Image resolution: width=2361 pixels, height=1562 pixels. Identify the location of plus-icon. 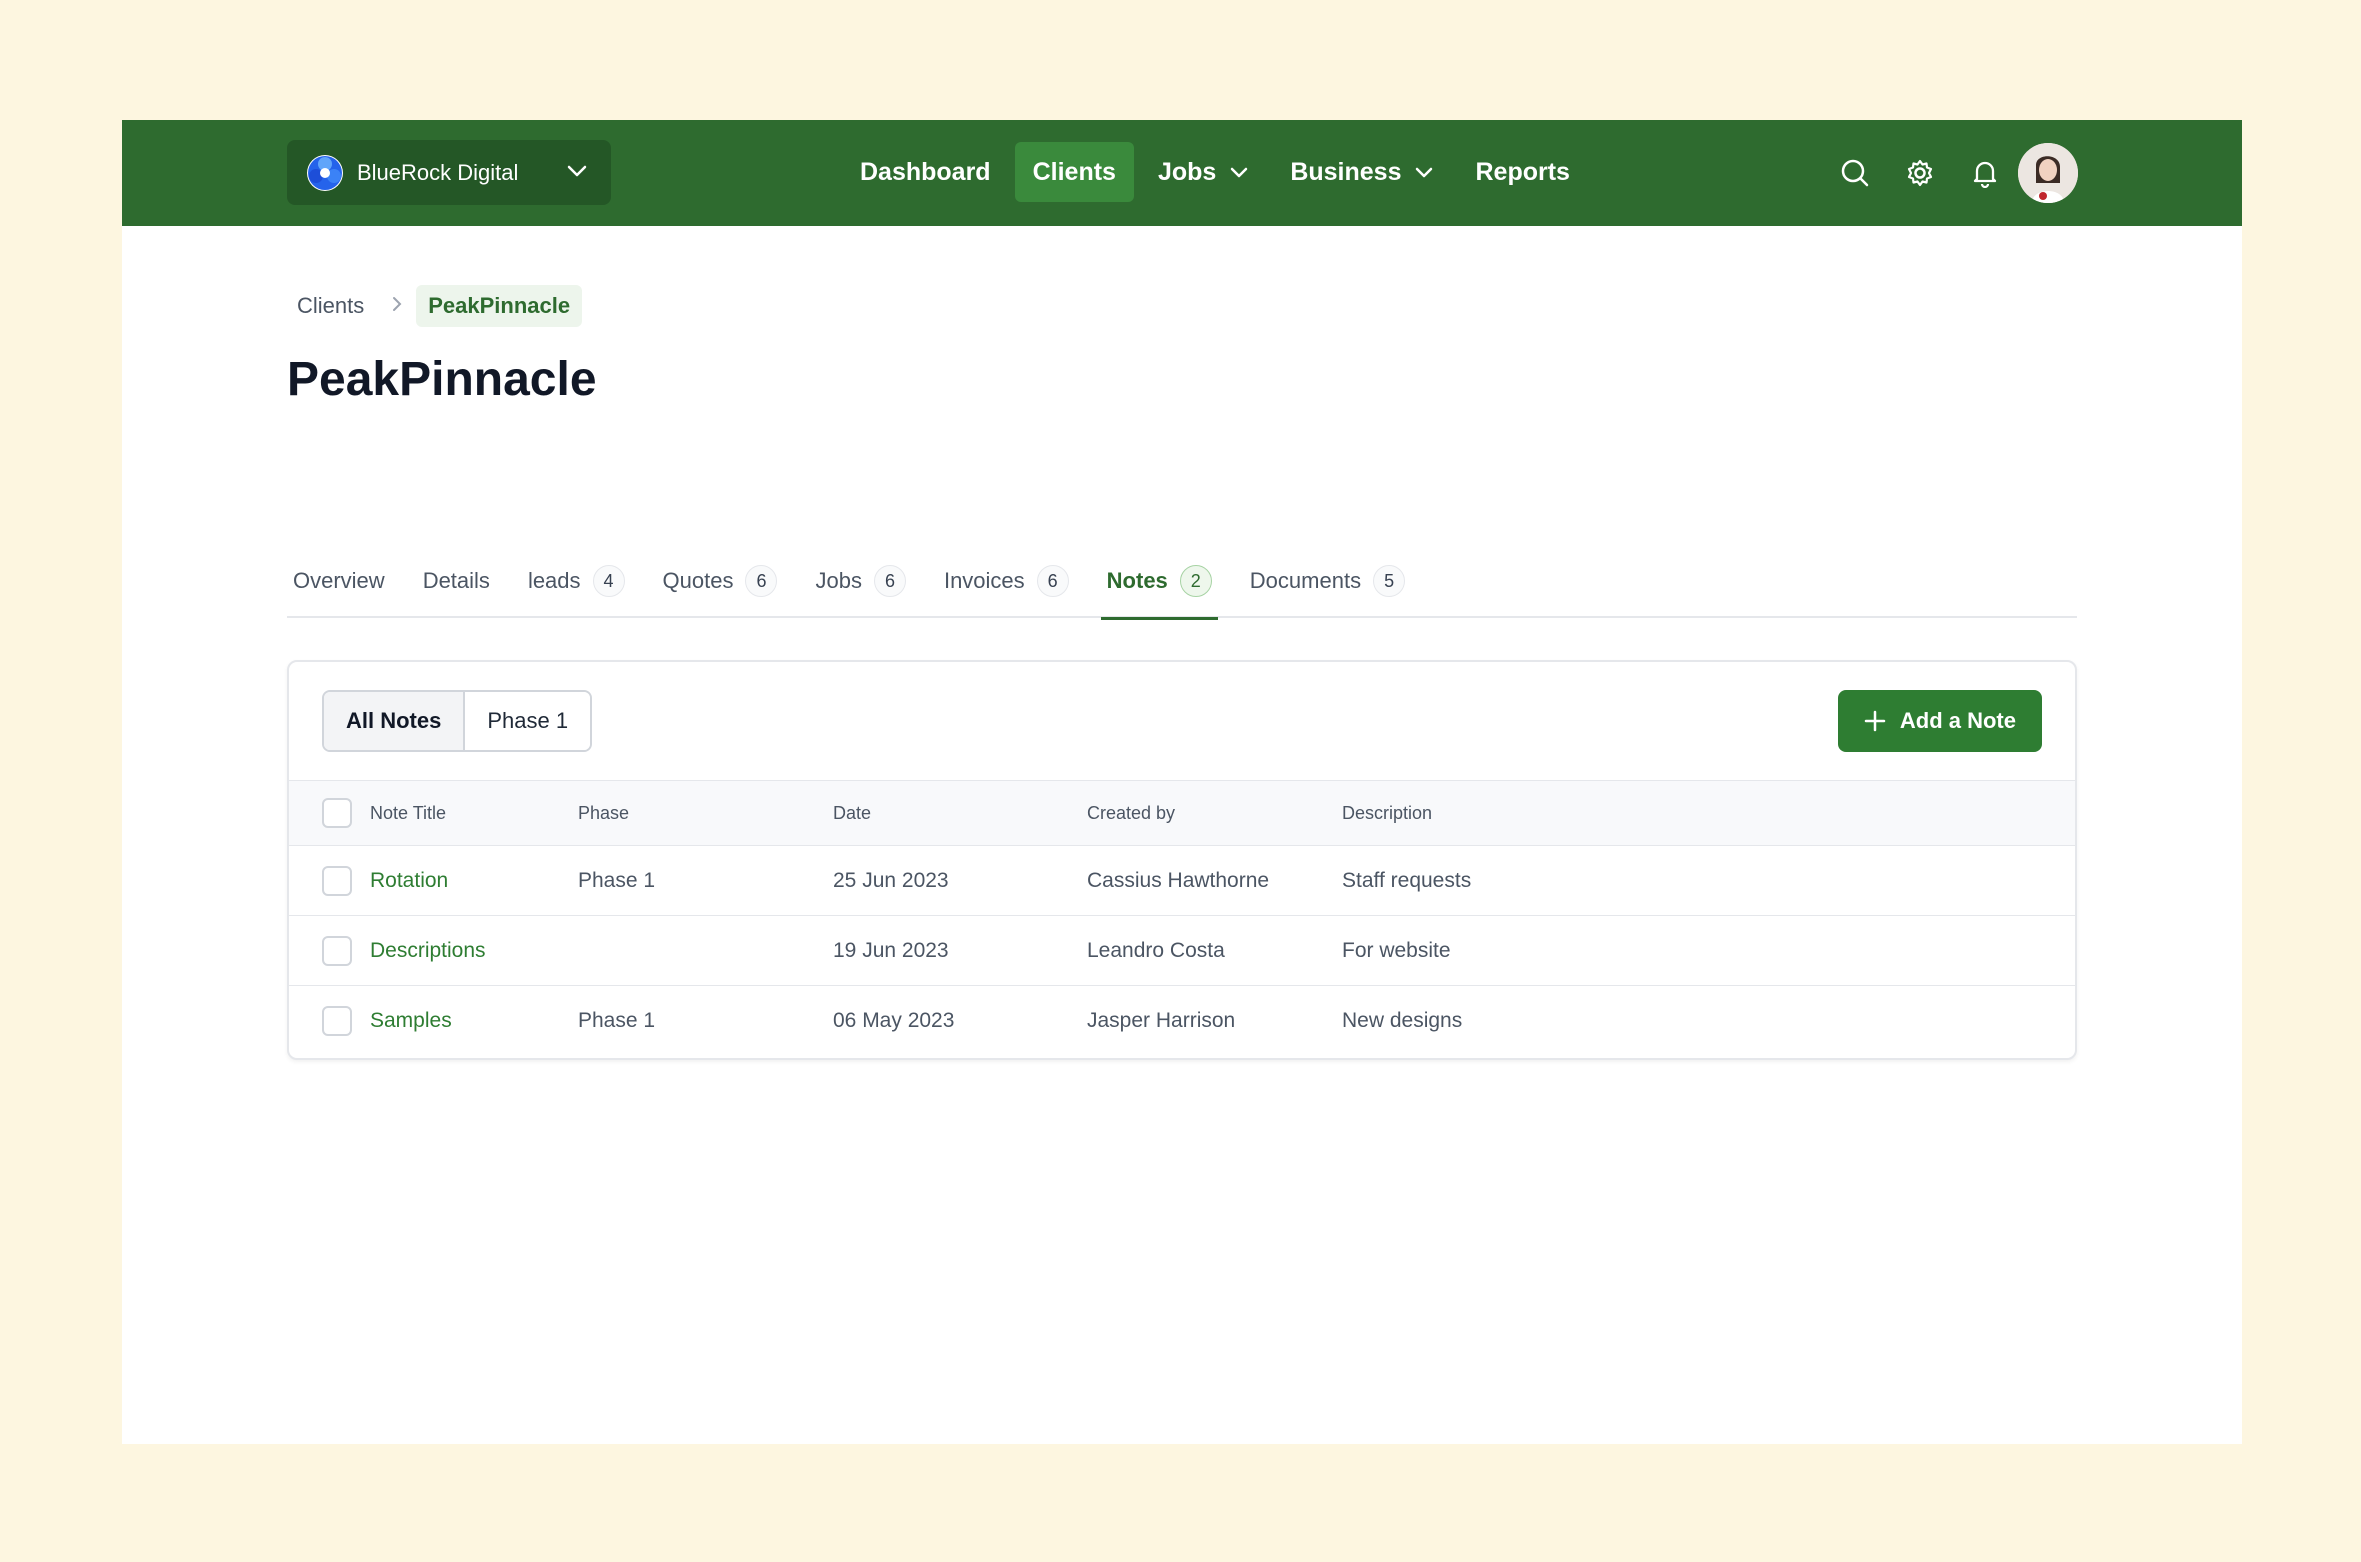
(1875, 721).